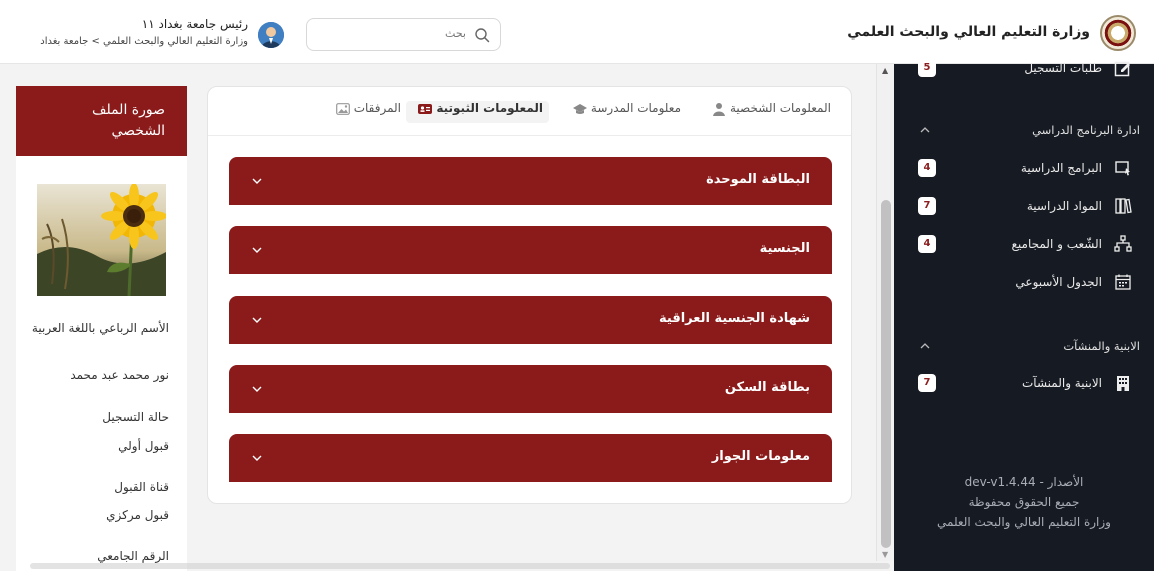  Describe the element at coordinates (137, 515) in the screenshot. I see `profile-value-admission-channel: قبول مركزي` at that location.